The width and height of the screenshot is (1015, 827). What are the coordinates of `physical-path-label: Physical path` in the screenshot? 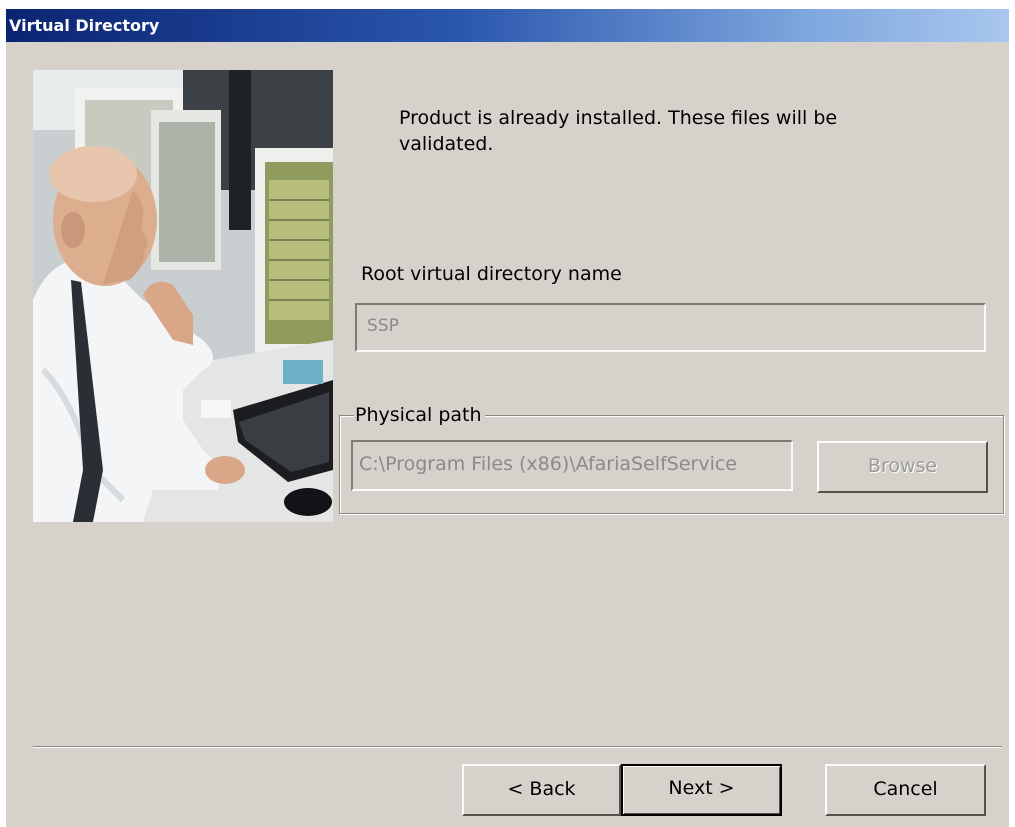 It's located at (419, 415).